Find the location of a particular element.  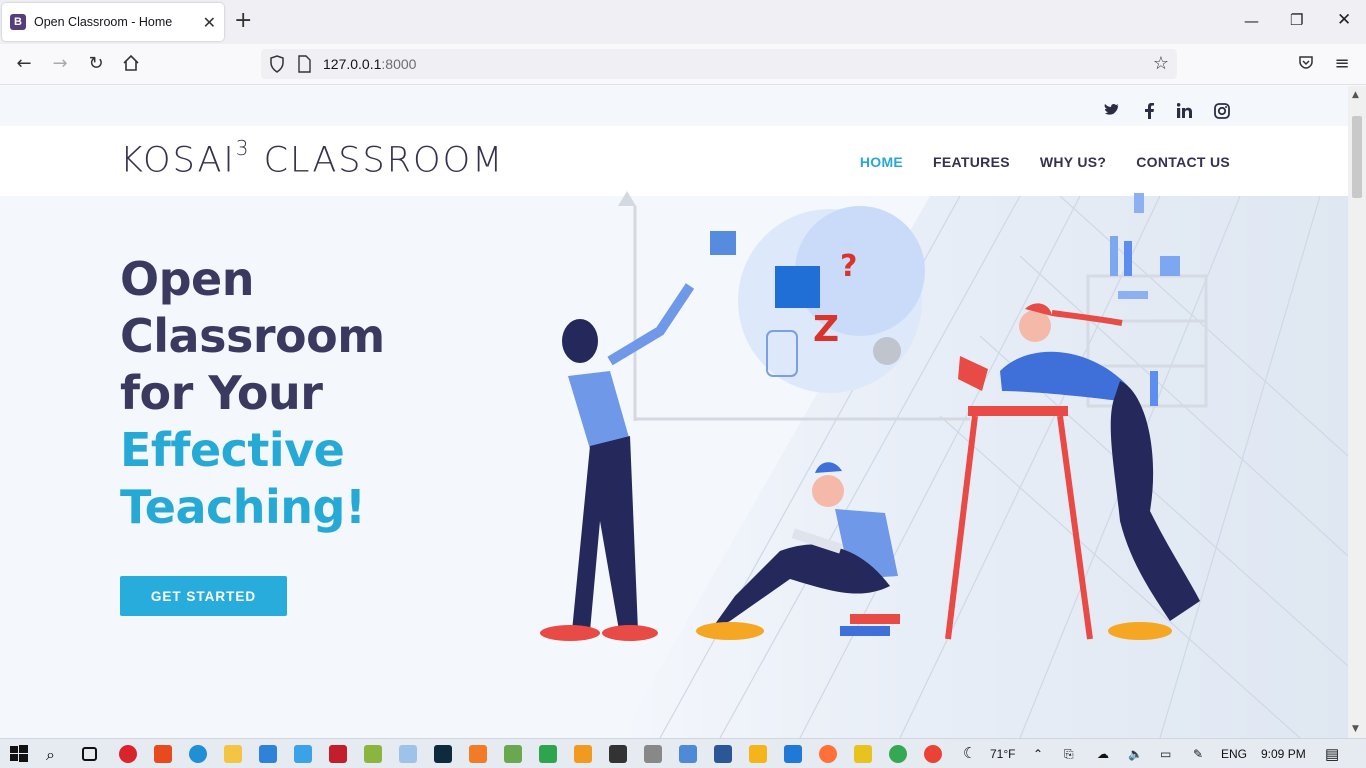

xampp-icon is located at coordinates (478, 754).